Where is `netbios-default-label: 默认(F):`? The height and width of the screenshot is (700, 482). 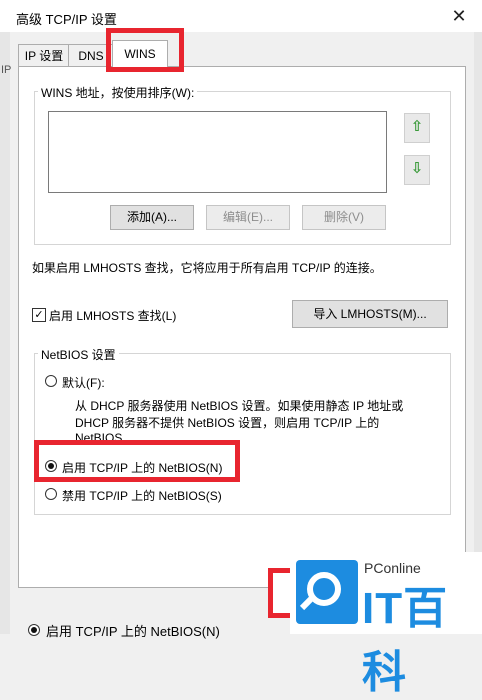
netbios-default-label: 默认(F): is located at coordinates (83, 383).